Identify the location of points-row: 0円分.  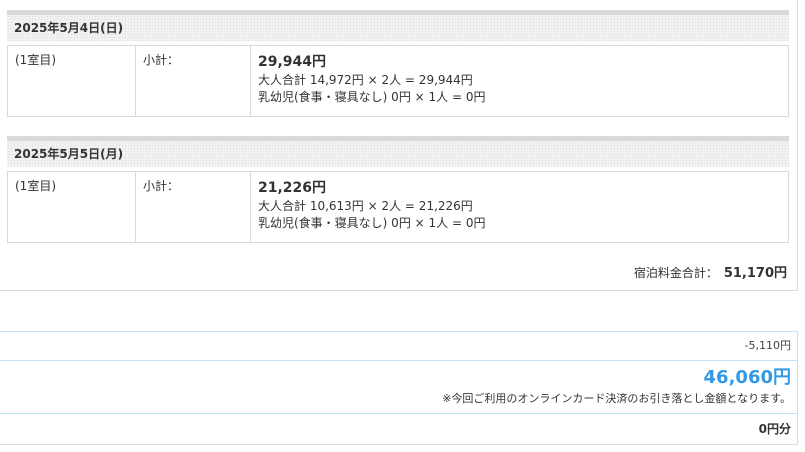
(398, 429).